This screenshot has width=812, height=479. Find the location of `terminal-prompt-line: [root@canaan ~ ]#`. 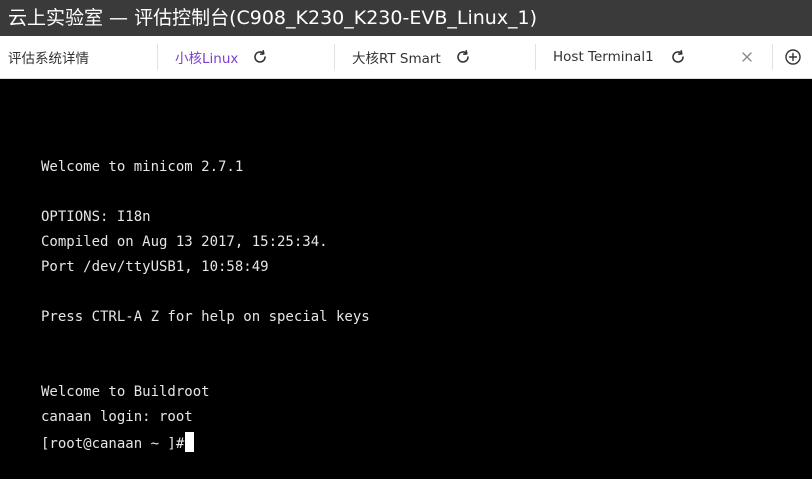

terminal-prompt-line: [root@canaan ~ ]# is located at coordinates (118, 442).